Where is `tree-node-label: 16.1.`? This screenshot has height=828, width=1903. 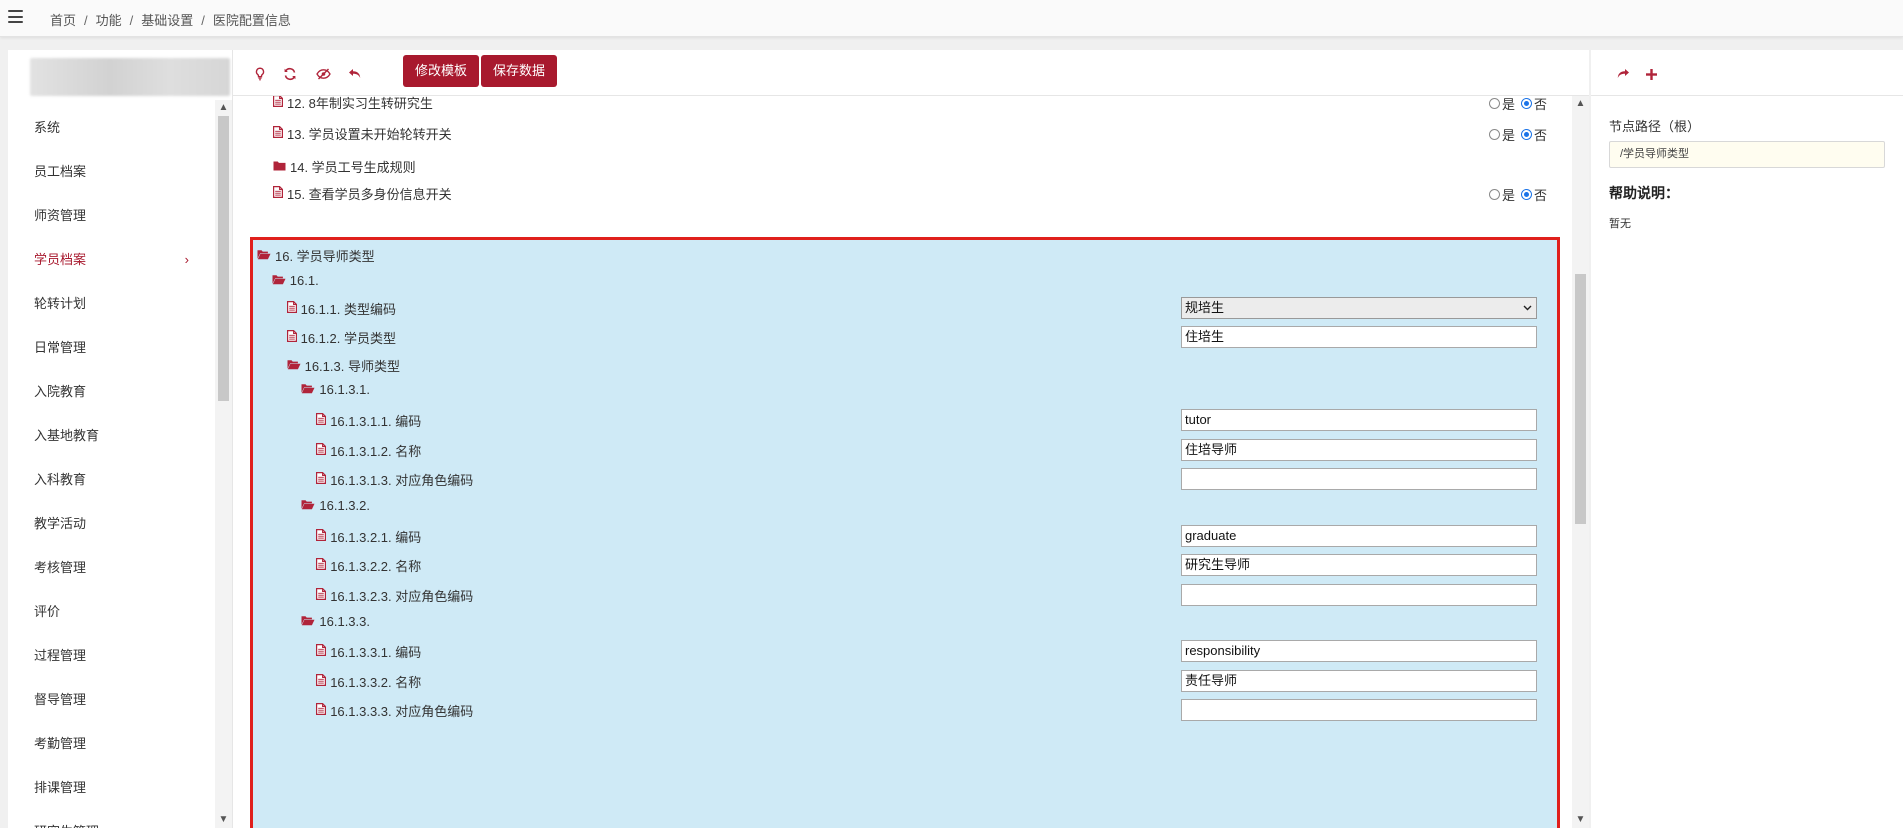
tree-node-label: 16.1. is located at coordinates (295, 280).